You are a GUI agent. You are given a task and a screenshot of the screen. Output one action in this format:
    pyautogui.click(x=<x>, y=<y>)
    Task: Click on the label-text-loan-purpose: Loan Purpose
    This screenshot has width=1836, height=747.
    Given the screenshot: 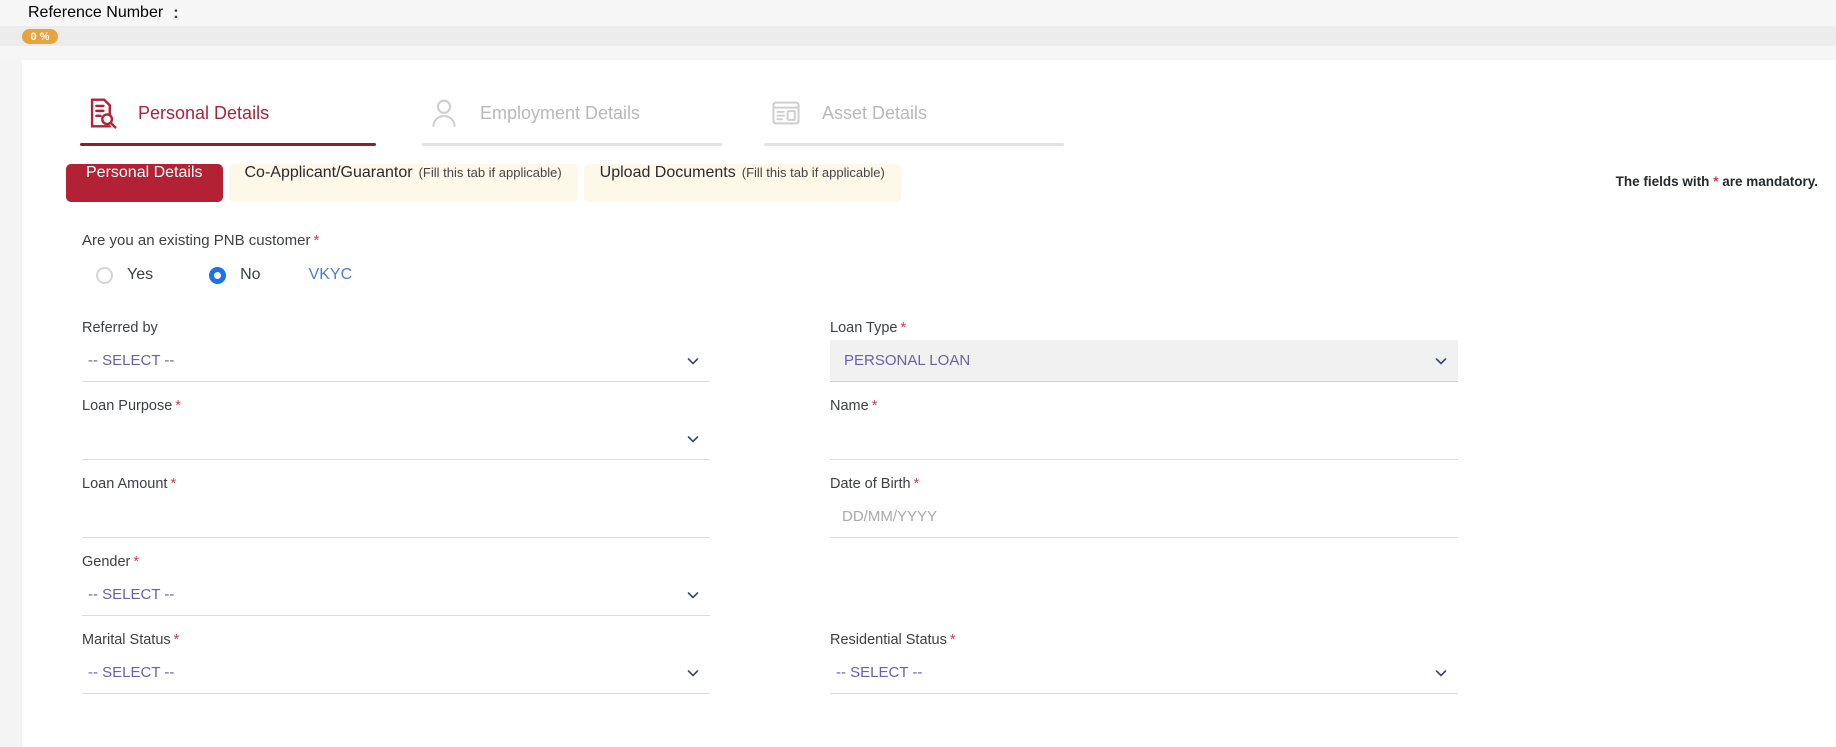 What is the action you would take?
    pyautogui.click(x=127, y=406)
    